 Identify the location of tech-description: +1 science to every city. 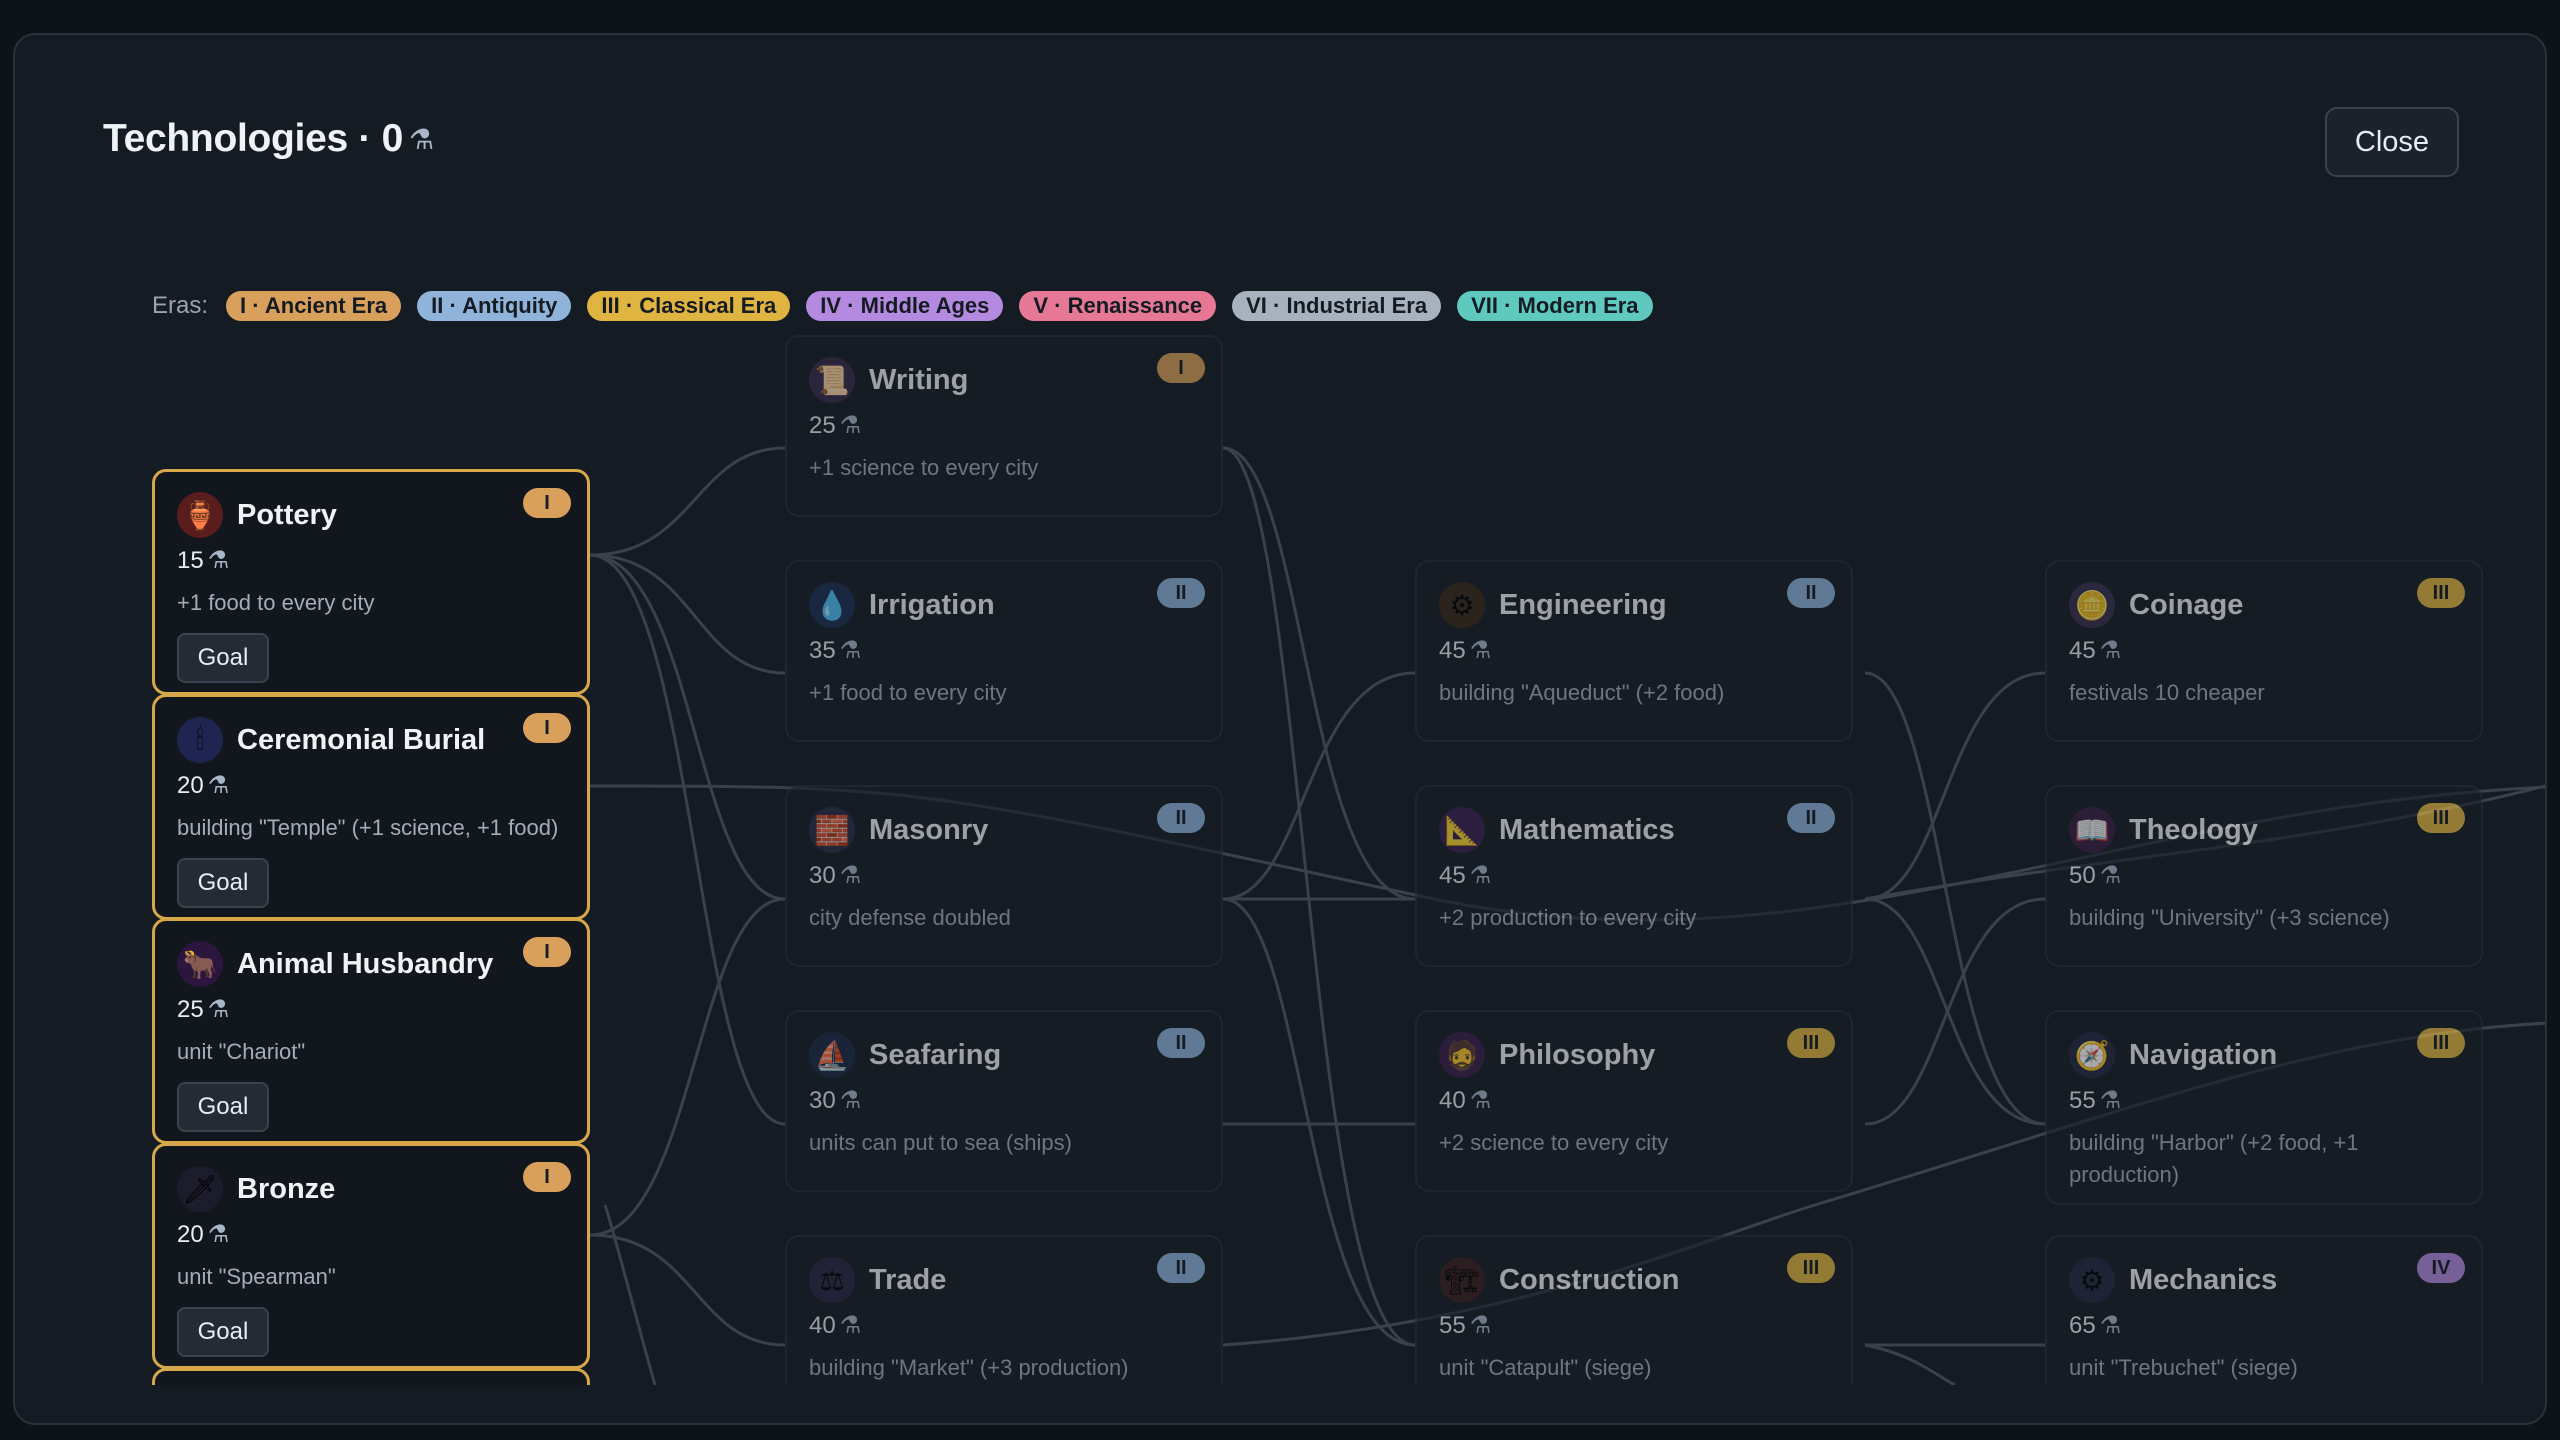
(924, 467).